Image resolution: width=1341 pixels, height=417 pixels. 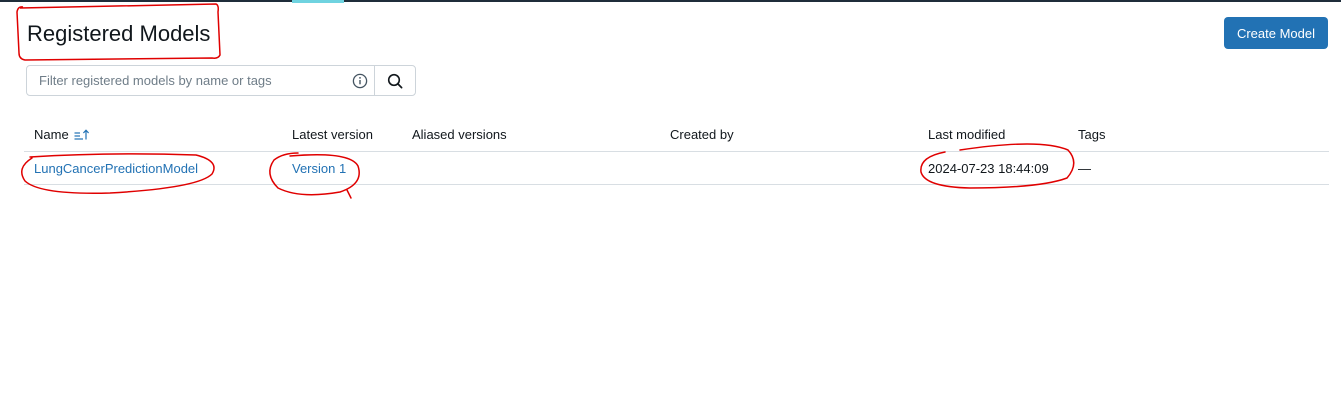 What do you see at coordinates (119, 33) in the screenshot?
I see `page-title: Registered Models` at bounding box center [119, 33].